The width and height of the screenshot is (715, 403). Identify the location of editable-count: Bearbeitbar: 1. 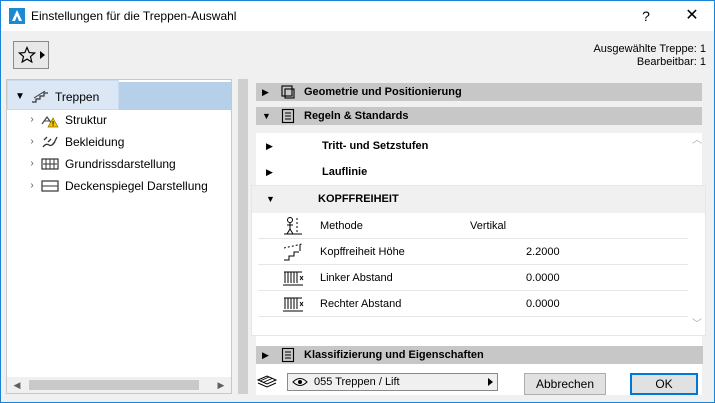
(671, 62).